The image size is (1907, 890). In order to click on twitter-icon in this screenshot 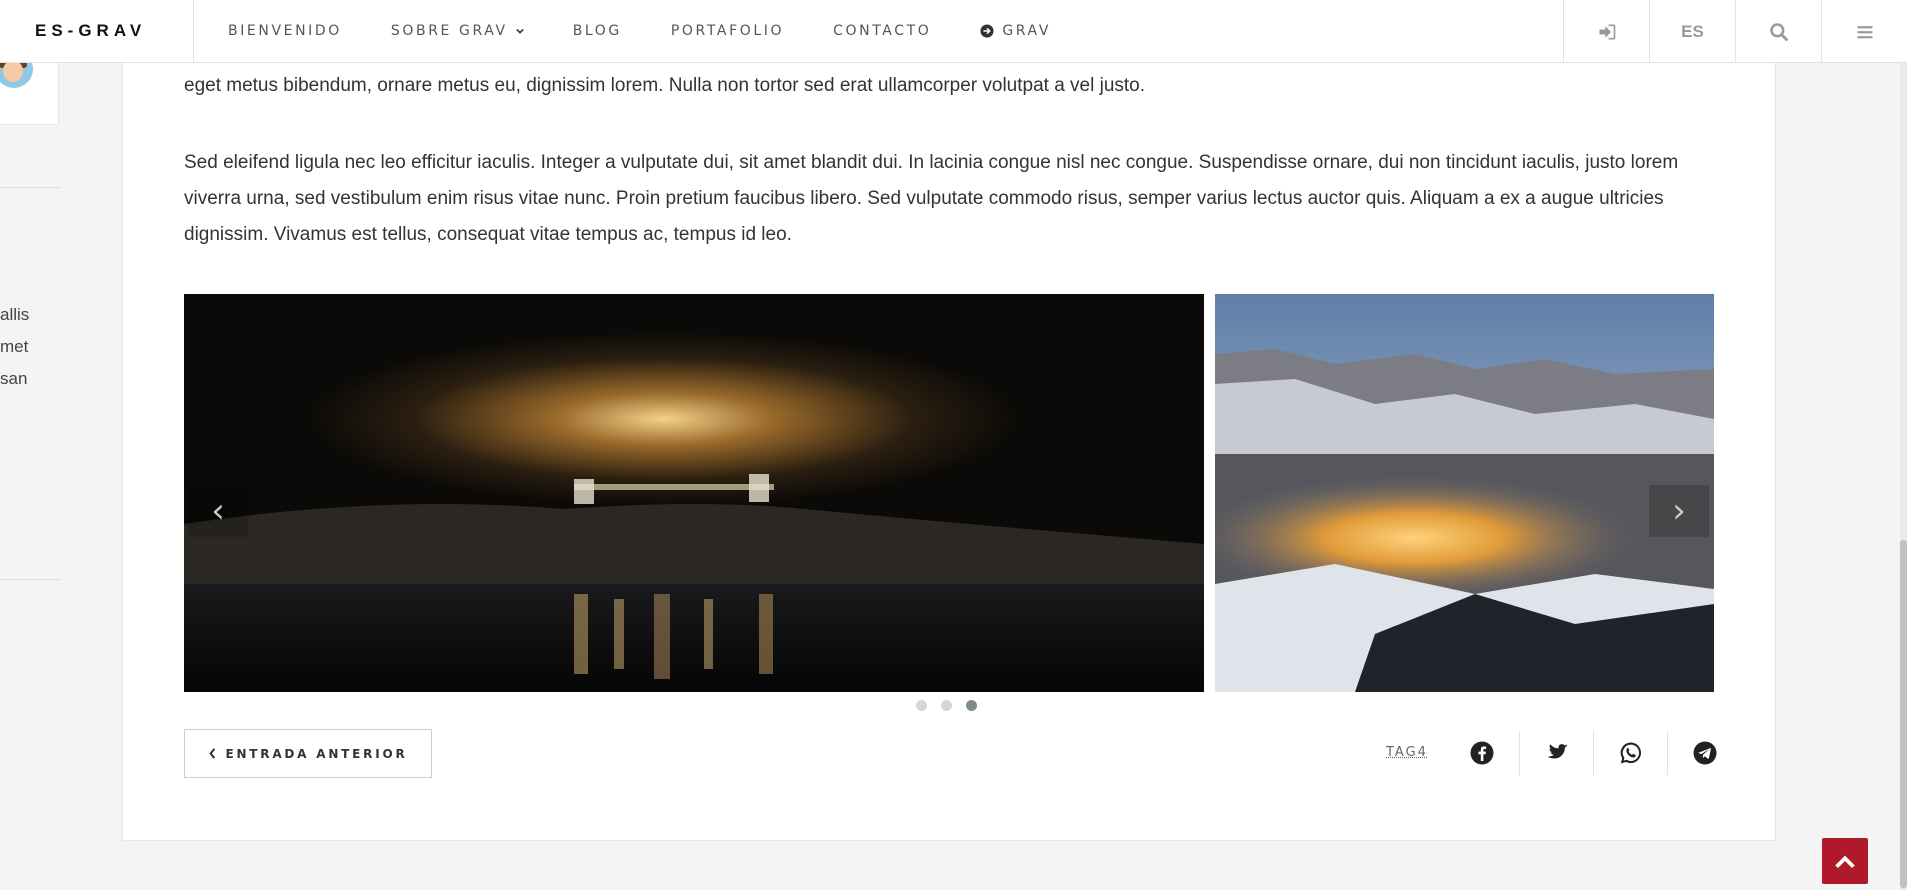, I will do `click(1557, 751)`.